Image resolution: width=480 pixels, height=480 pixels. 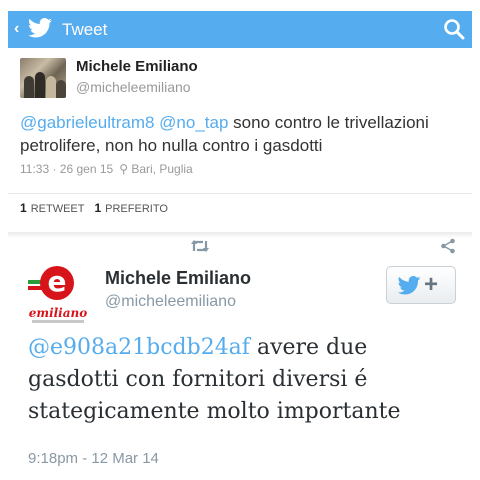 I want to click on avatar: e emiliano, so click(x=57, y=295).